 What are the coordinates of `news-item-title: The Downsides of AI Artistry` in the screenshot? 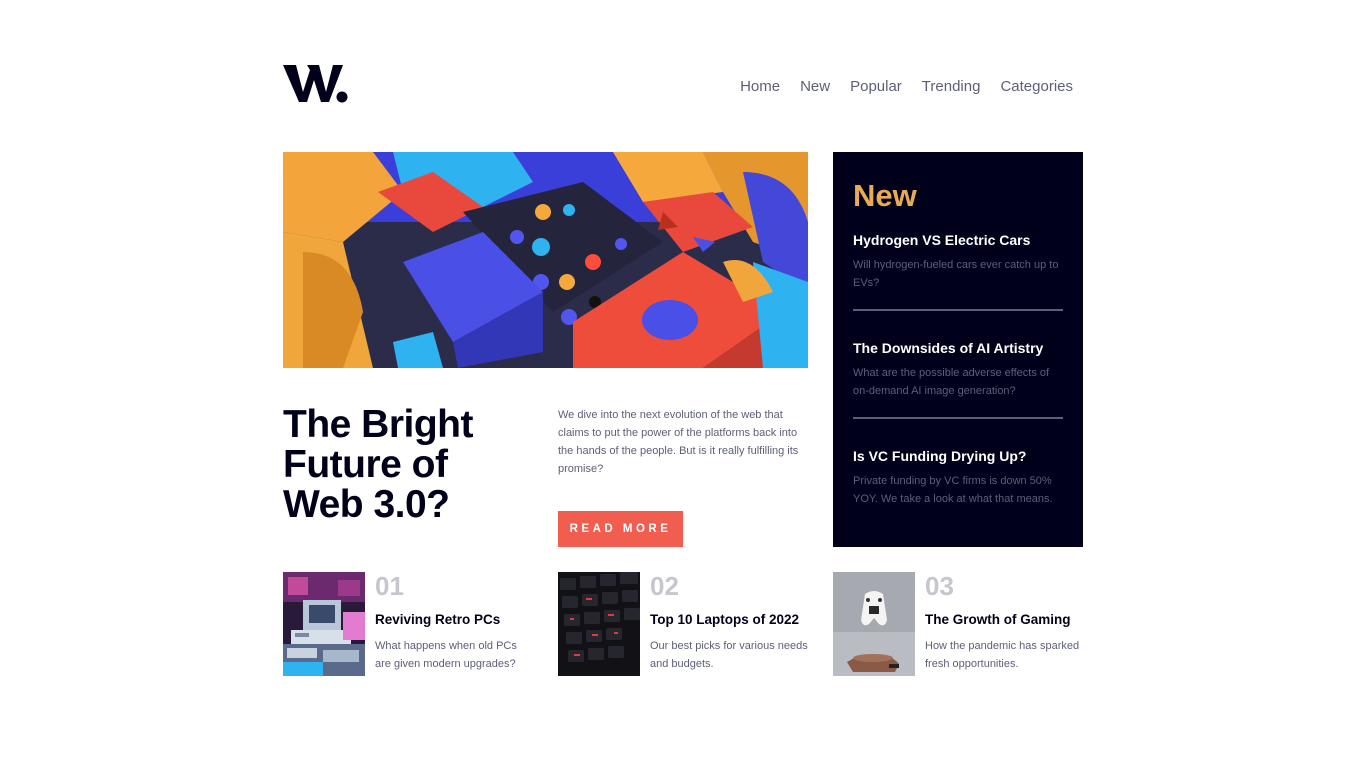 It's located at (958, 348).